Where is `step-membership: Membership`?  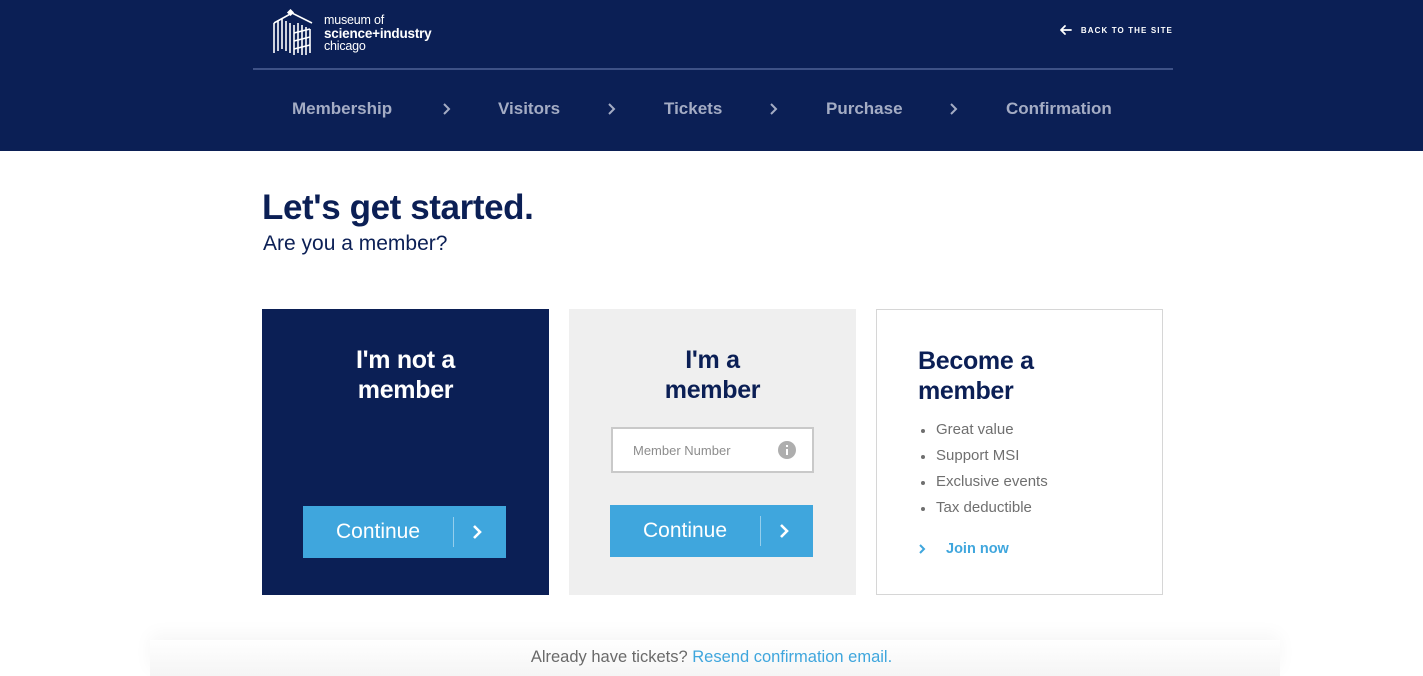
step-membership: Membership is located at coordinates (342, 109).